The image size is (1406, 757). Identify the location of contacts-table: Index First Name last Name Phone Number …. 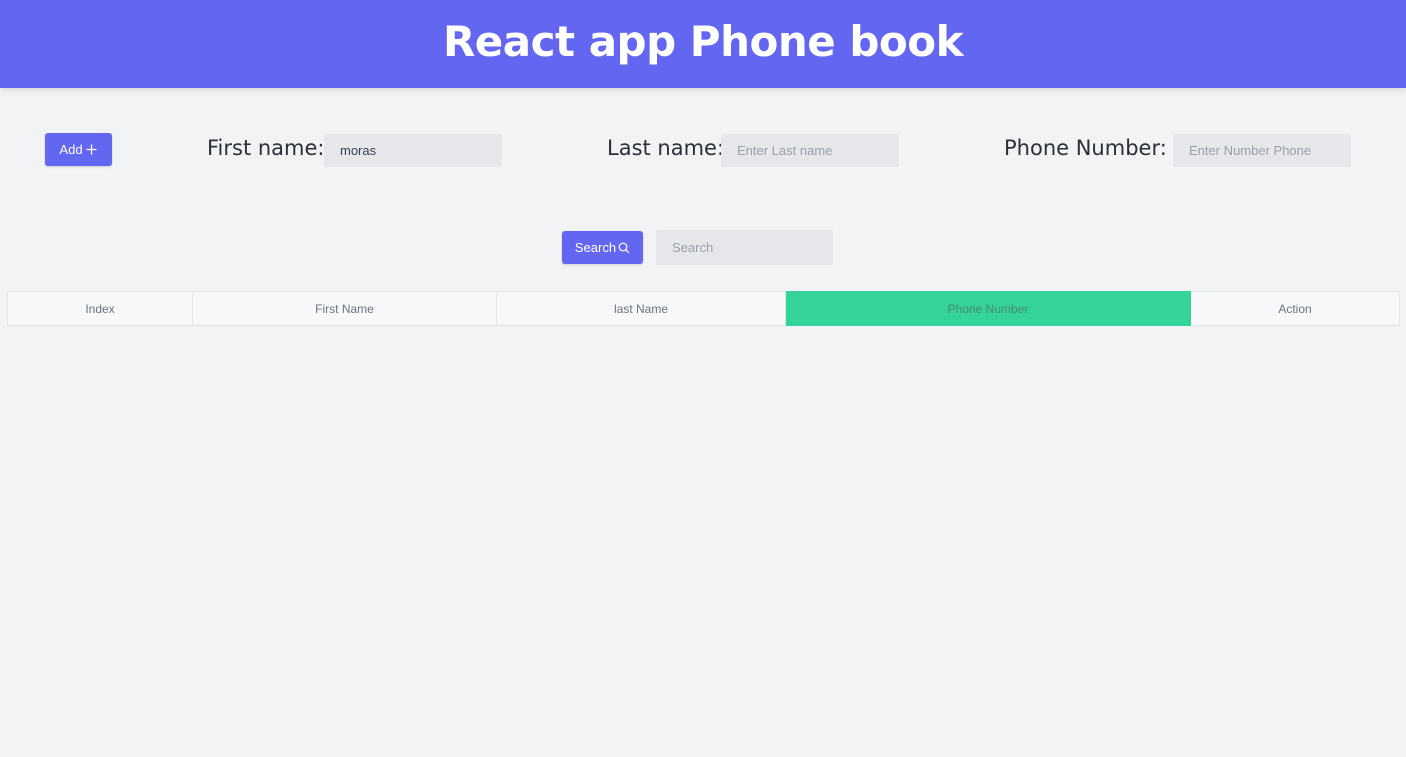
(703, 308).